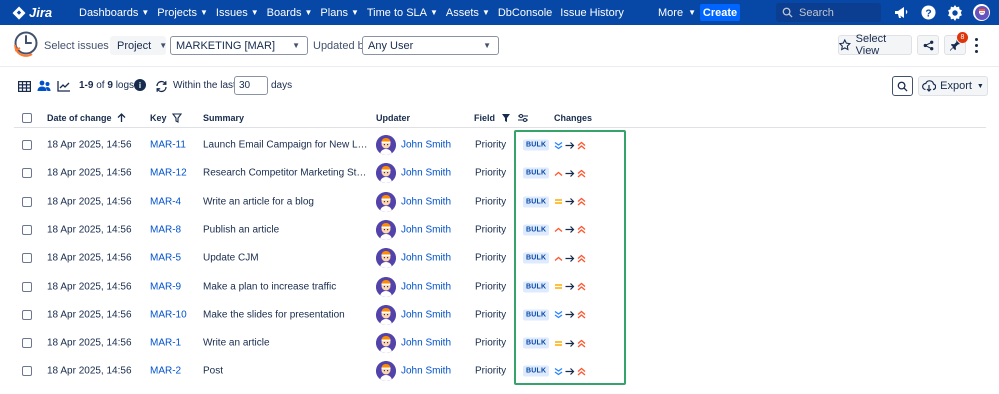 This screenshot has height=394, width=999. What do you see at coordinates (258, 202) in the screenshot?
I see `row-summary: Write an article for a blog` at bounding box center [258, 202].